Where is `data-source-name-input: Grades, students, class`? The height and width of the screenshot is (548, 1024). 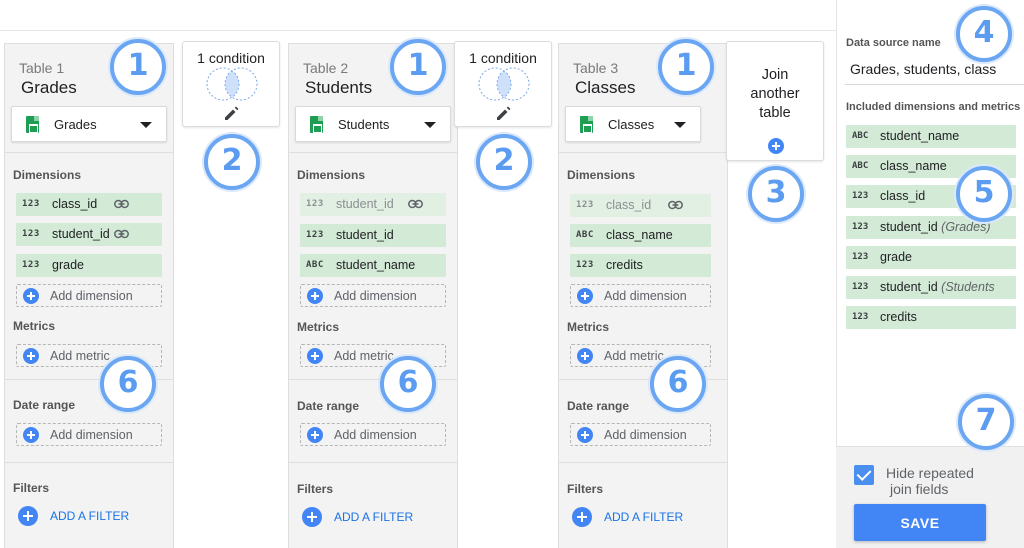 data-source-name-input: Grades, students, class is located at coordinates (923, 69).